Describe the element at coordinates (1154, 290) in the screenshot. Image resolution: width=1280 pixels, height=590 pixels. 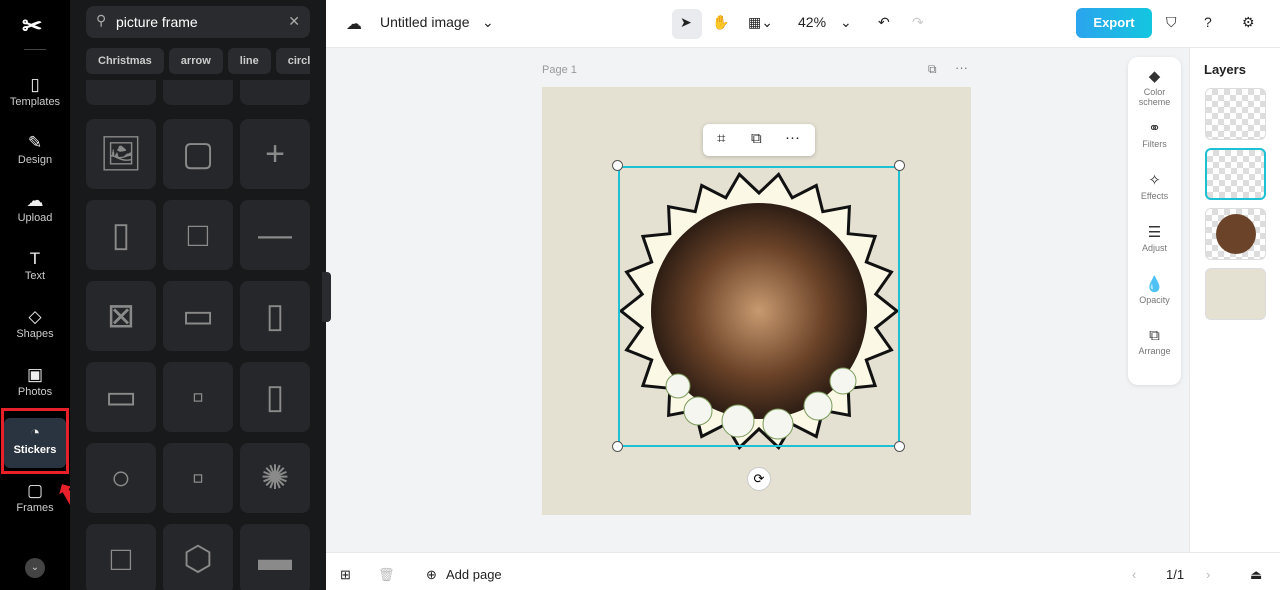
I see `tool-opacity: 💧 Opacity` at that location.